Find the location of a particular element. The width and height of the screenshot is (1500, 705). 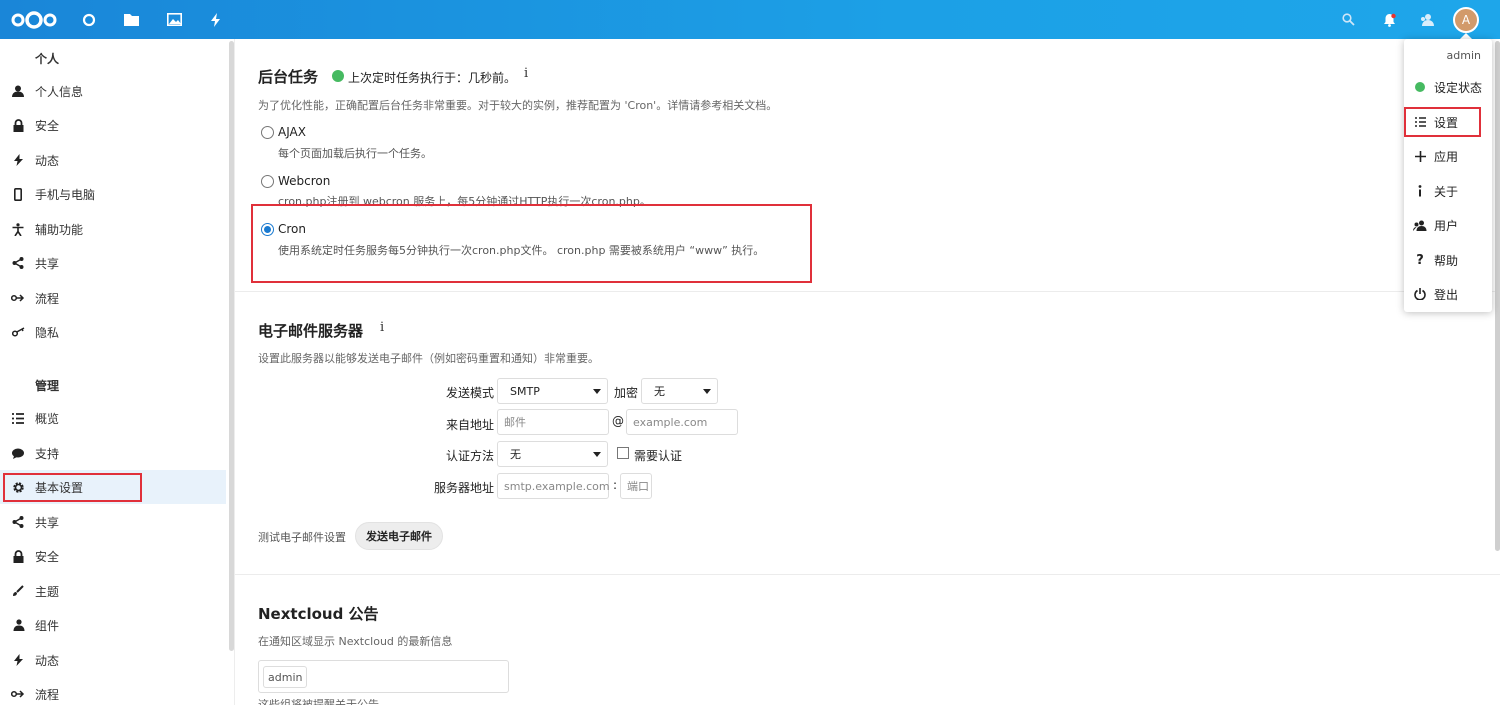

sidebar-item-label: 隐私 is located at coordinates (47, 332).